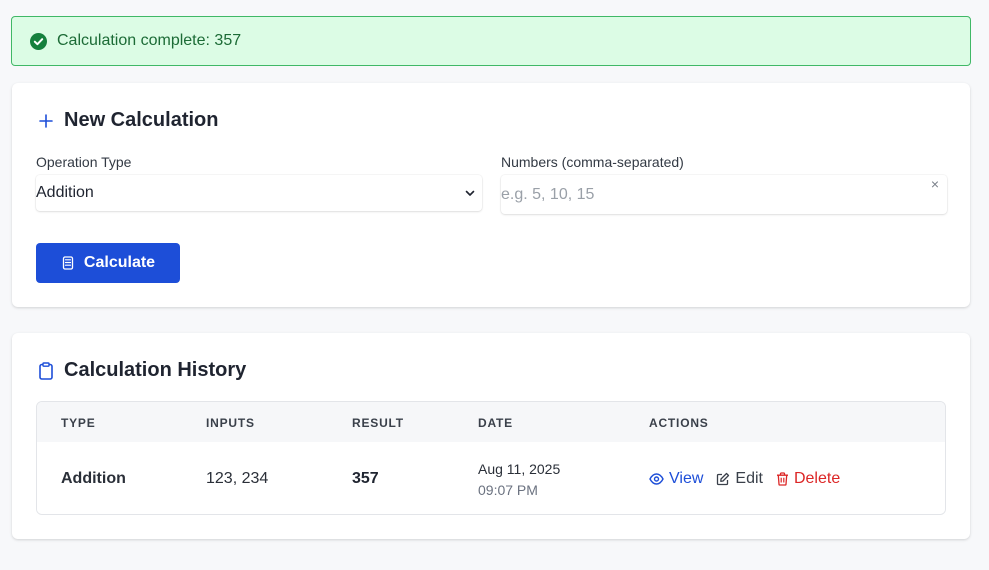 This screenshot has height=570, width=989. I want to click on calculator-icon, so click(68, 263).